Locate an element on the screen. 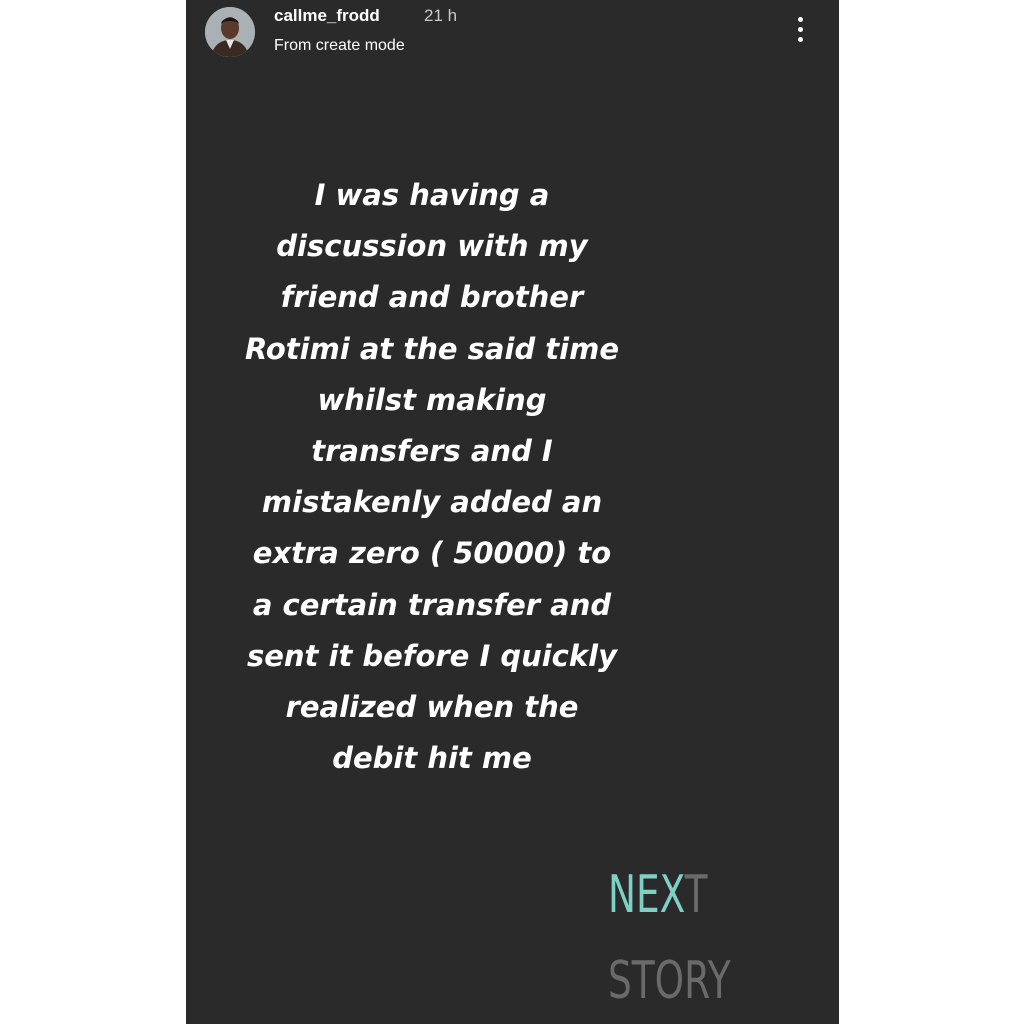  next-word-rest: T is located at coordinates (696, 895).